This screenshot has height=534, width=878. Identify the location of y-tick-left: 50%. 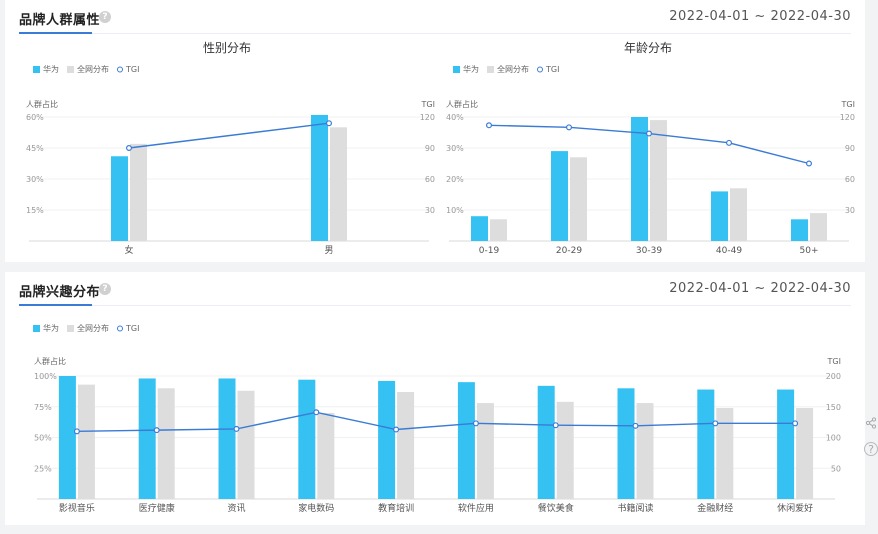
(43, 438).